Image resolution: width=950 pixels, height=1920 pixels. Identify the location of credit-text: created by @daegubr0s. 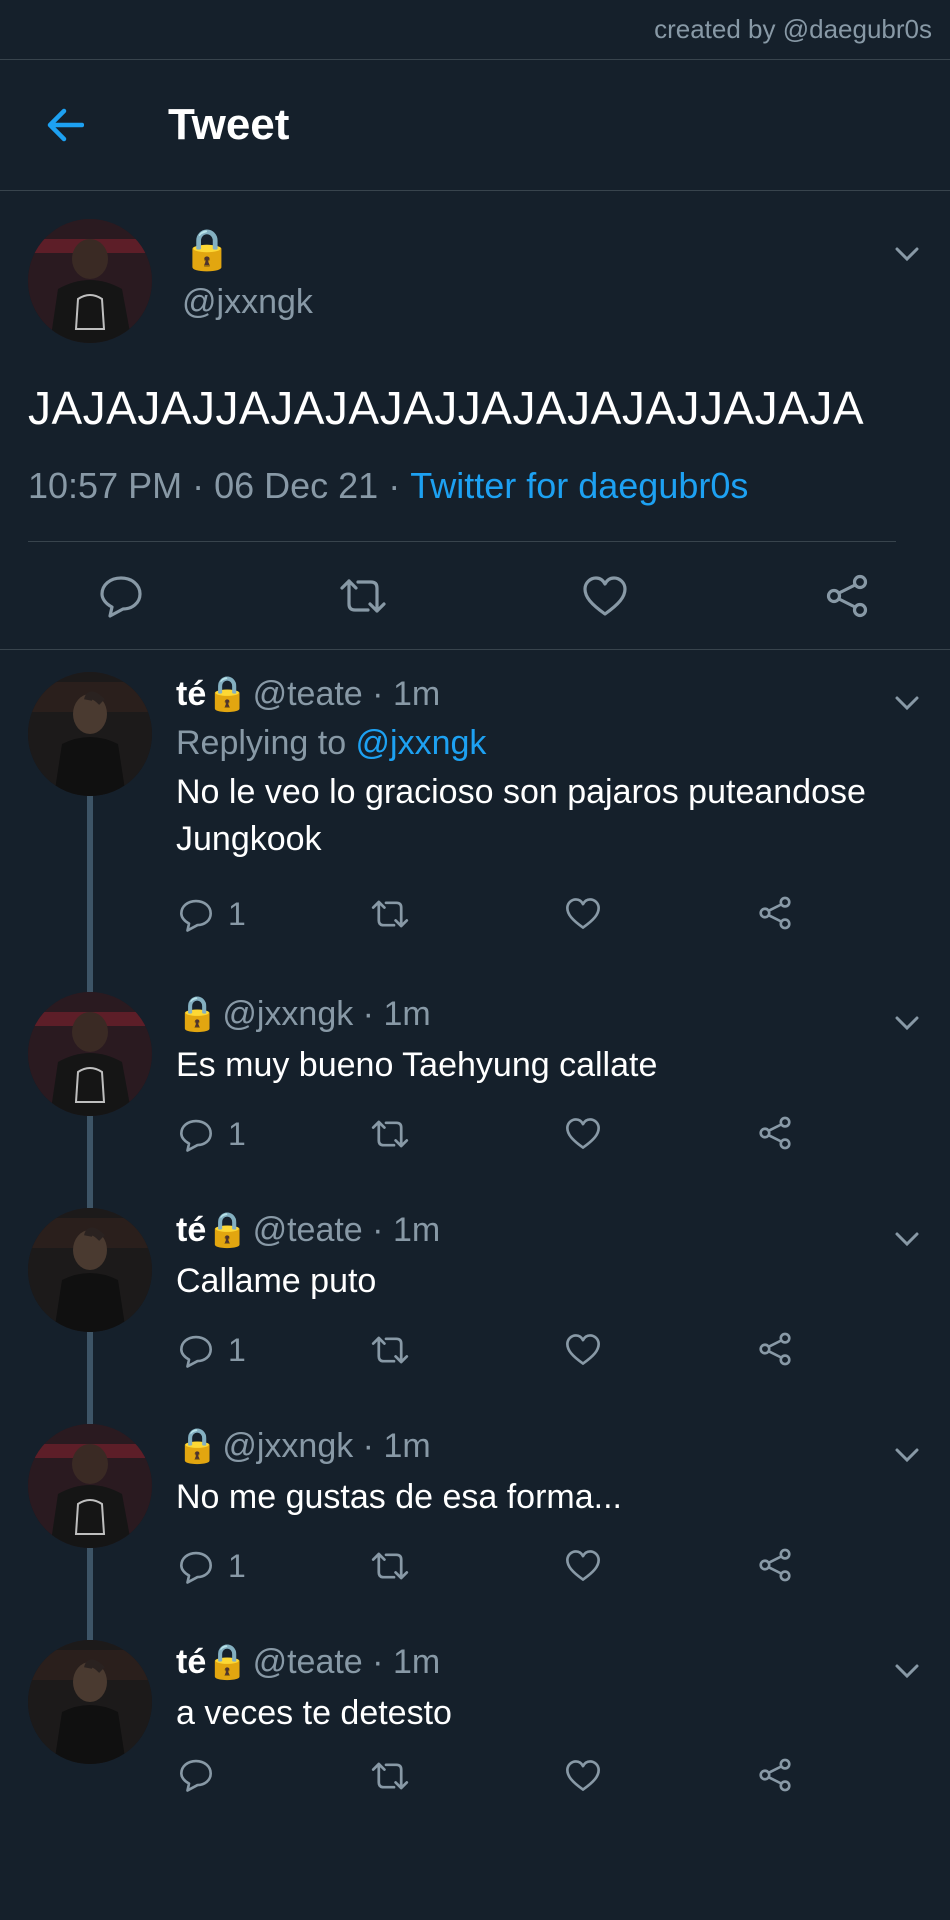
(475, 30).